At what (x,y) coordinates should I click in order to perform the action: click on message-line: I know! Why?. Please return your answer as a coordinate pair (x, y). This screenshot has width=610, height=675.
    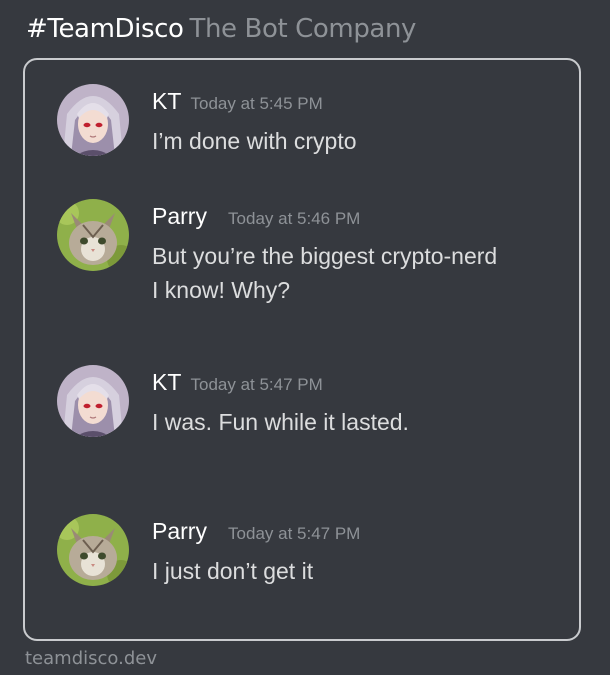
    Looking at the image, I should click on (221, 290).